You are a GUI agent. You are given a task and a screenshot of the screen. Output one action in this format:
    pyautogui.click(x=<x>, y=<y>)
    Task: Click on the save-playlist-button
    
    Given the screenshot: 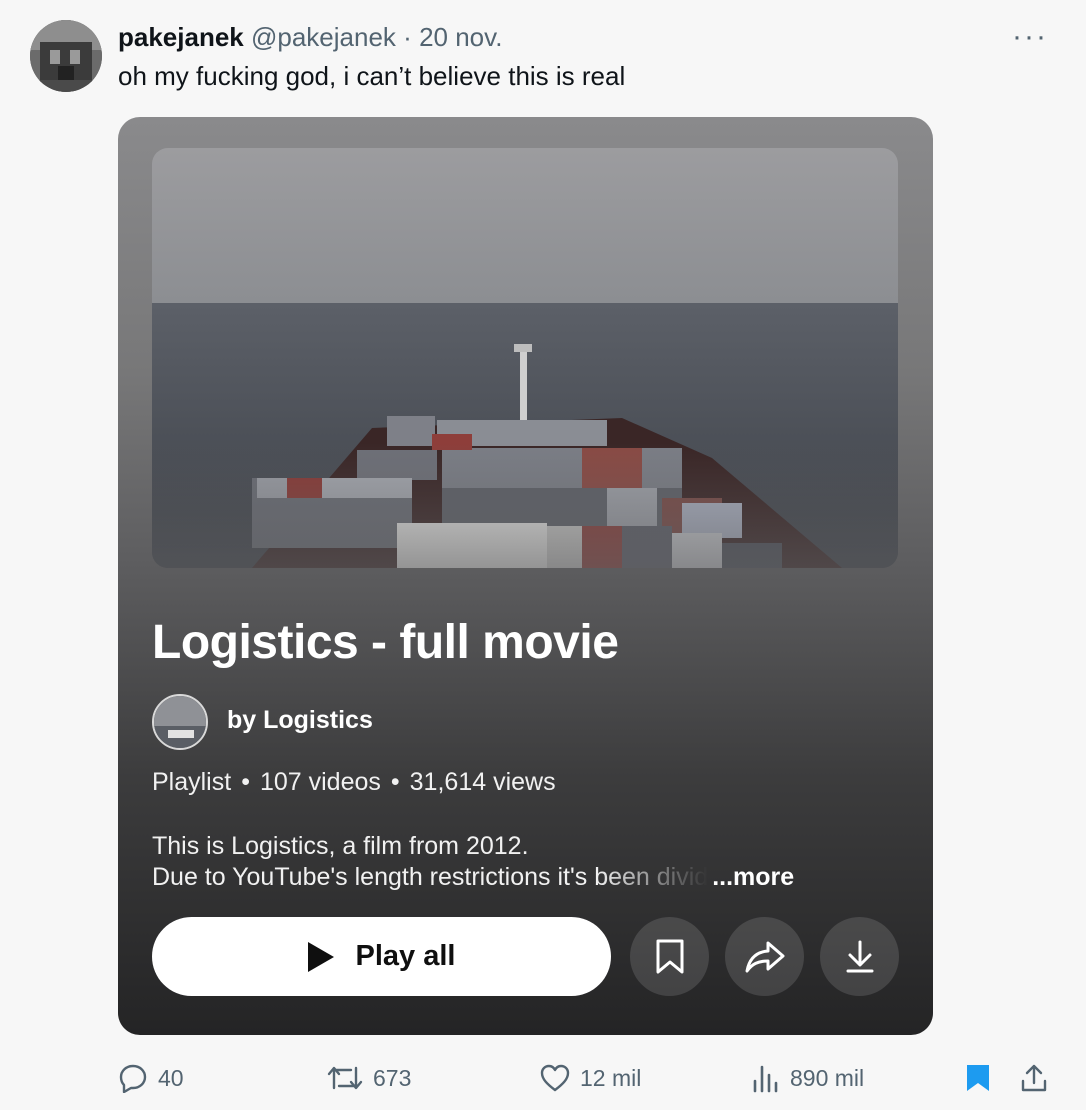 What is the action you would take?
    pyautogui.click(x=669, y=956)
    